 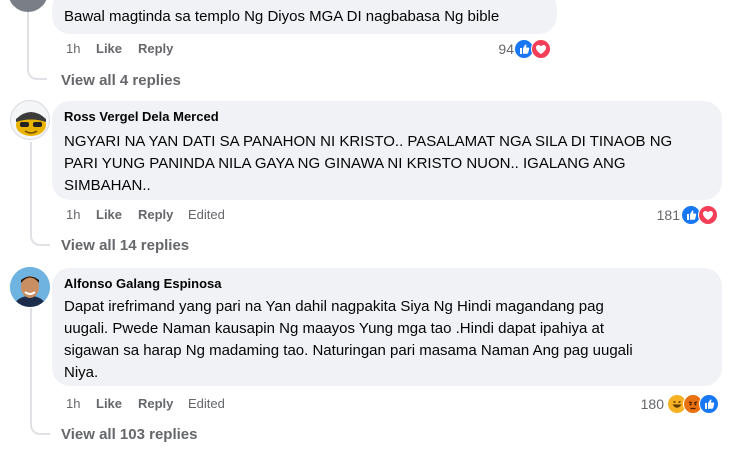 I want to click on view-replies-link: View all 103 replies, so click(x=129, y=434).